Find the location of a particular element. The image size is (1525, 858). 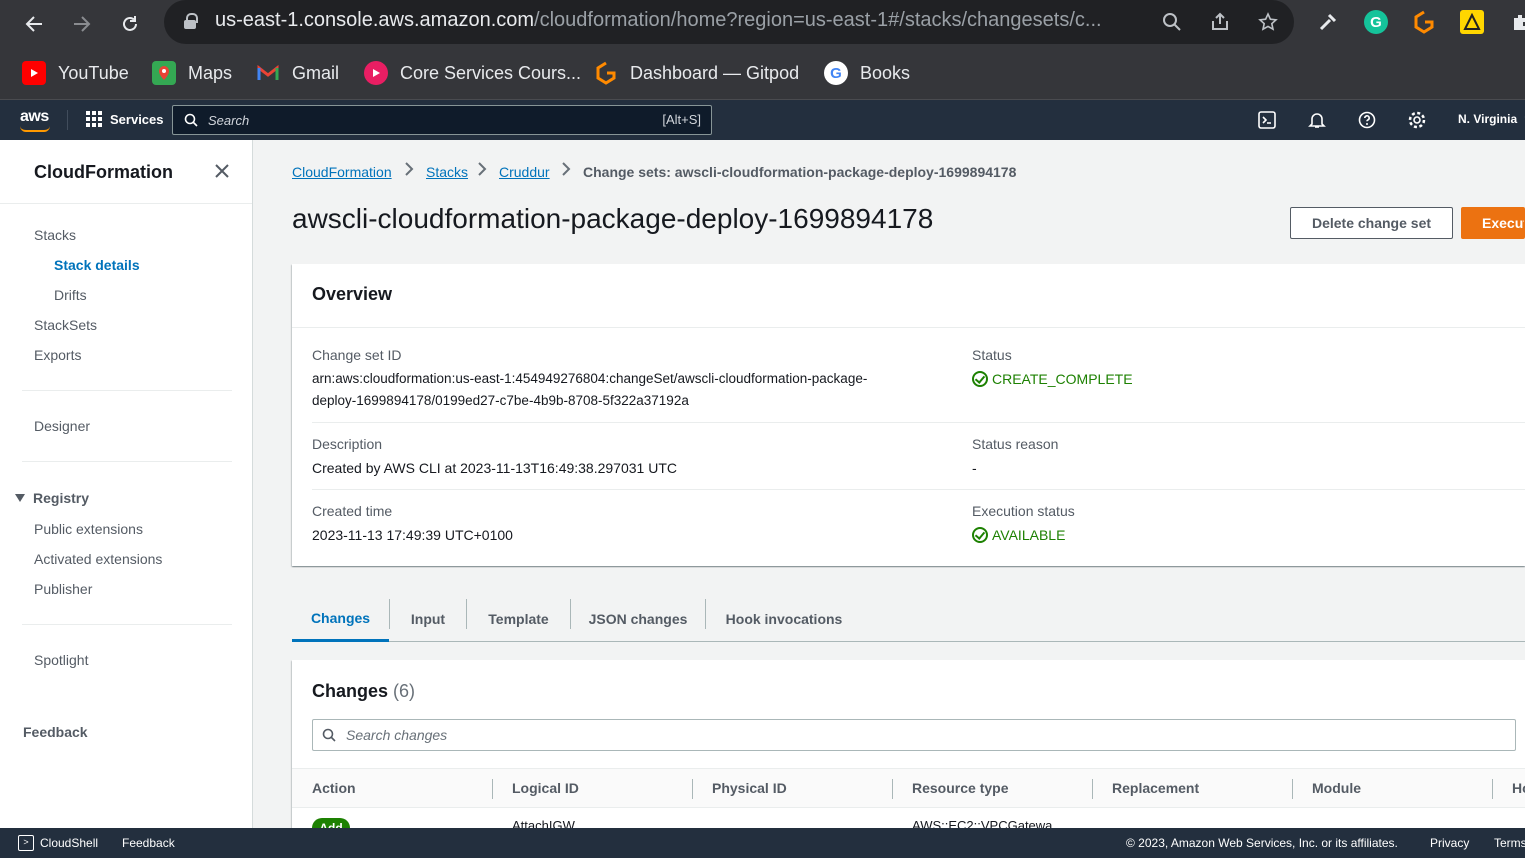

search-shortcut: [Alt+S] is located at coordinates (681, 119).